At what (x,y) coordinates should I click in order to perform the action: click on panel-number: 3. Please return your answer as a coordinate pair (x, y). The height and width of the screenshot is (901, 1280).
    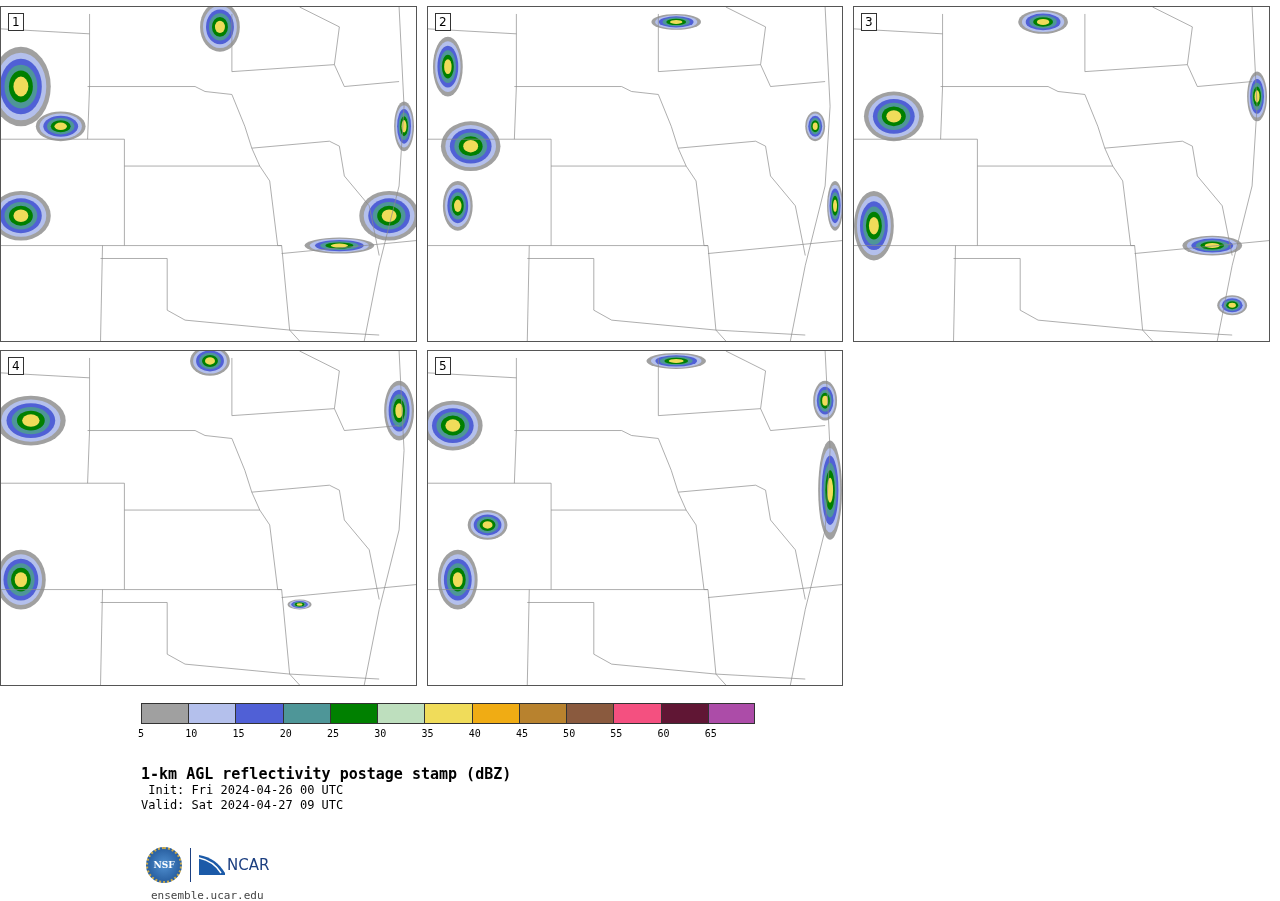
    Looking at the image, I should click on (869, 22).